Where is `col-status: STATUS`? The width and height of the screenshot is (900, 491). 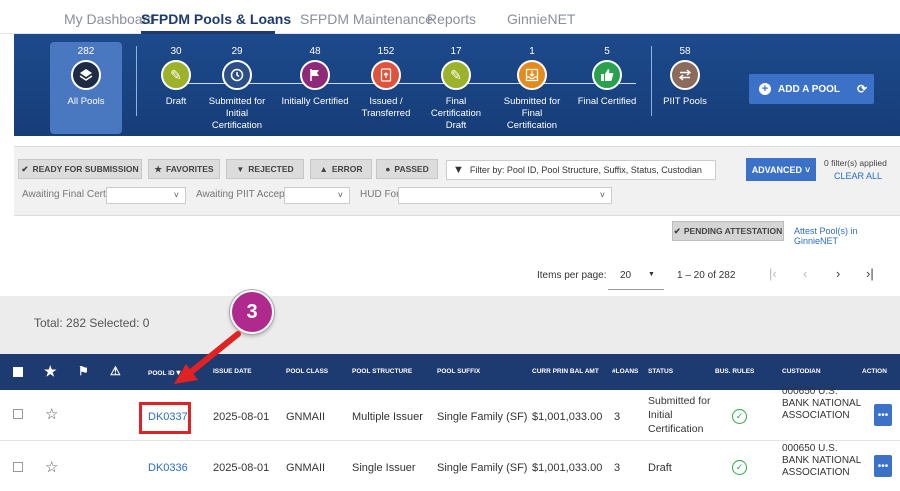 col-status: STATUS is located at coordinates (660, 371).